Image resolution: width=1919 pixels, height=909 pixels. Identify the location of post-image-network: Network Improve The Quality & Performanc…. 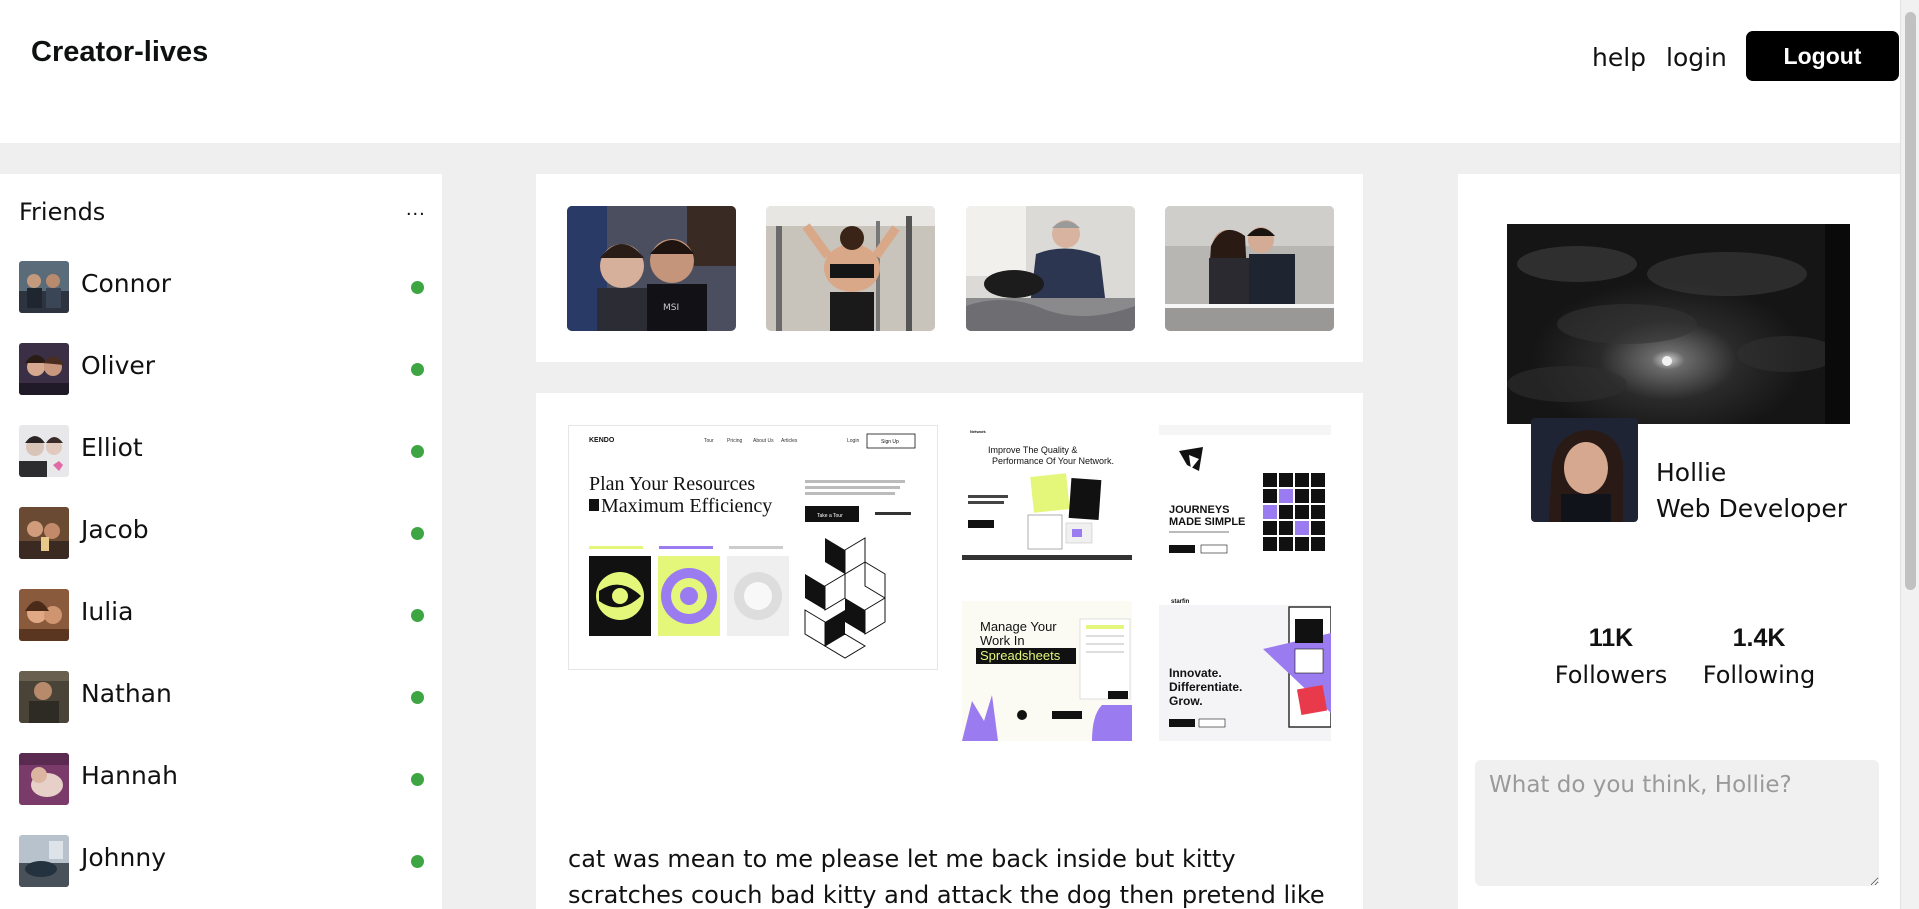
(1047, 492).